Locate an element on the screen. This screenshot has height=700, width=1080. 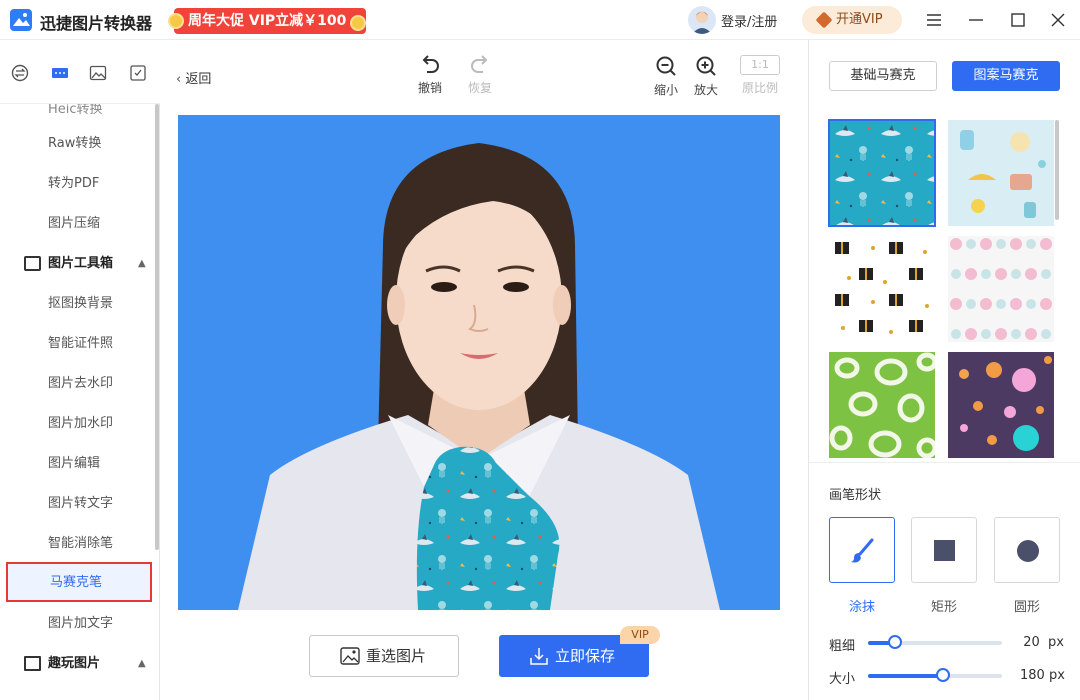
panel-divider is located at coordinates (944, 462).